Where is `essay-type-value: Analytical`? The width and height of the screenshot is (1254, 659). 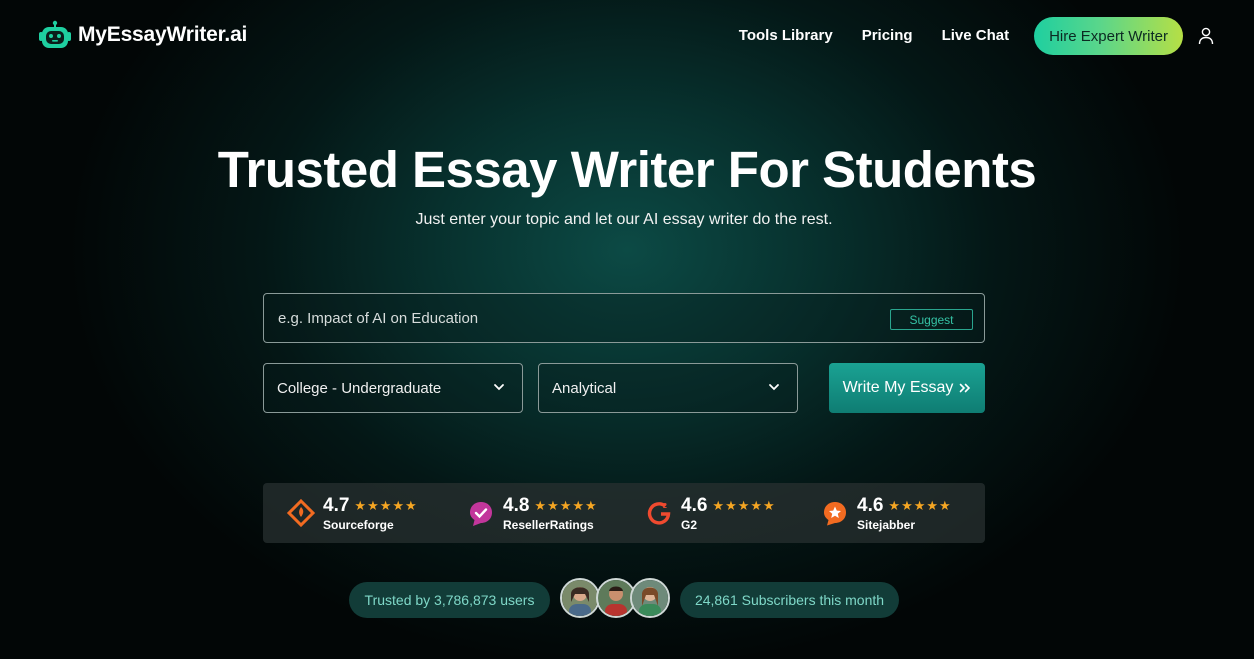
essay-type-value: Analytical is located at coordinates (584, 388).